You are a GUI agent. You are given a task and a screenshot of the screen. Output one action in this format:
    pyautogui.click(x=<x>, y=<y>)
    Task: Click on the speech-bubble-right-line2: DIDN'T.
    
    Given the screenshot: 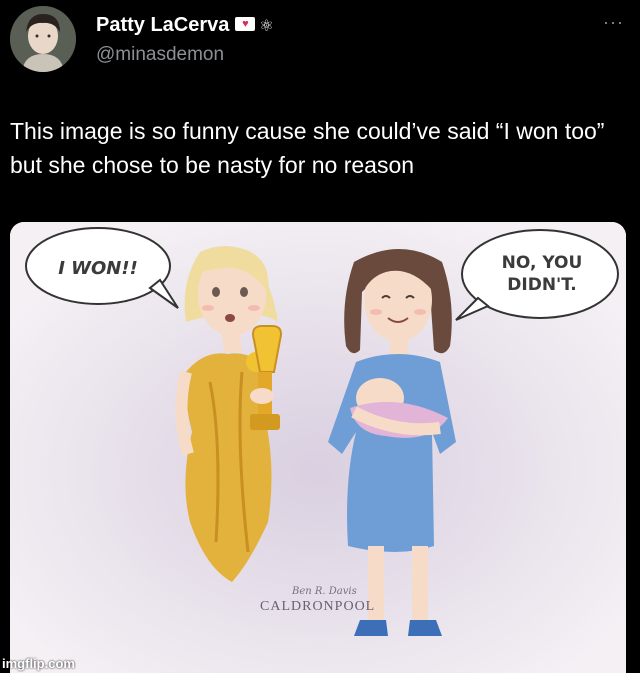 What is the action you would take?
    pyautogui.click(x=541, y=285)
    